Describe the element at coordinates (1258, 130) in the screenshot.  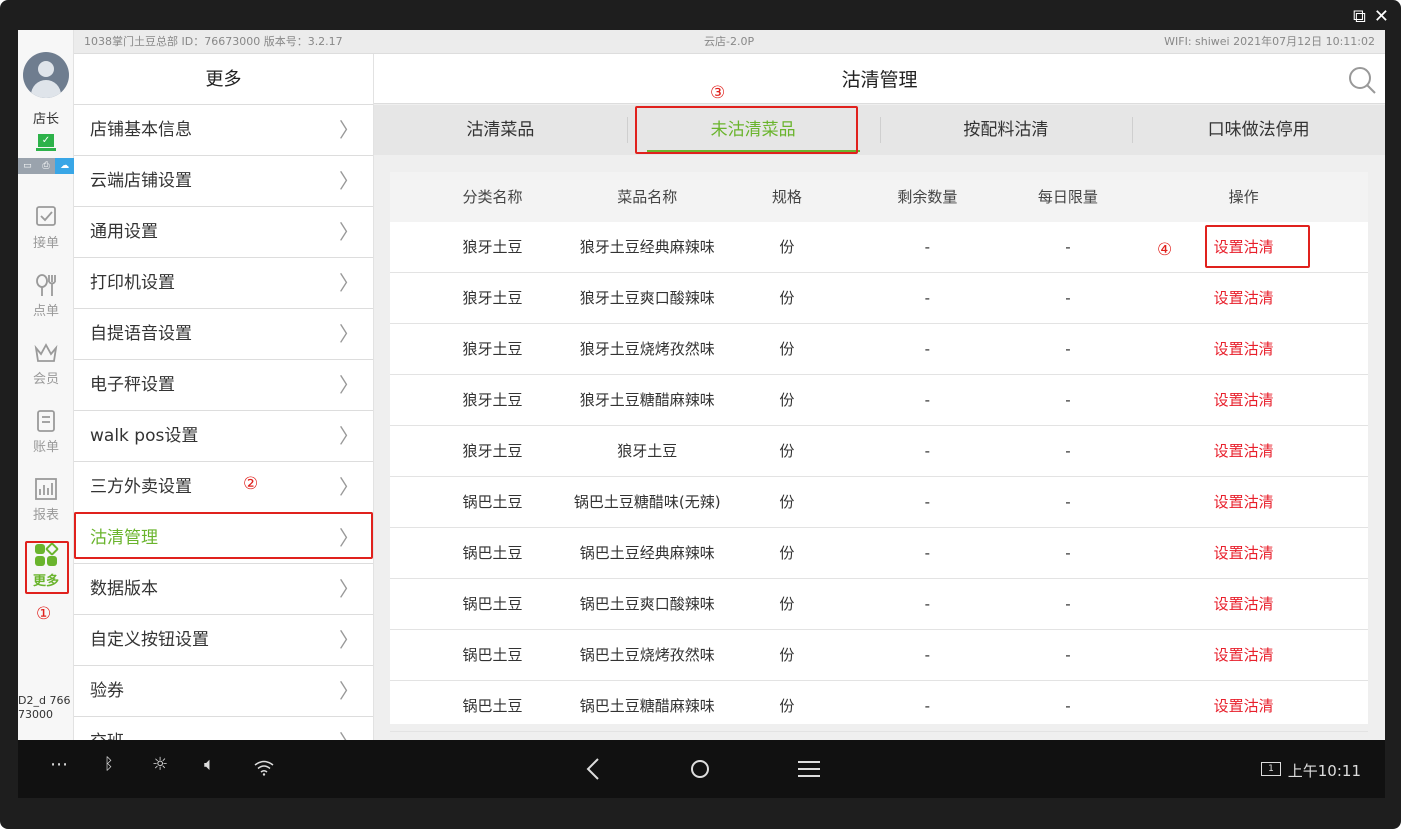
I see `tab: 口味做法停用` at that location.